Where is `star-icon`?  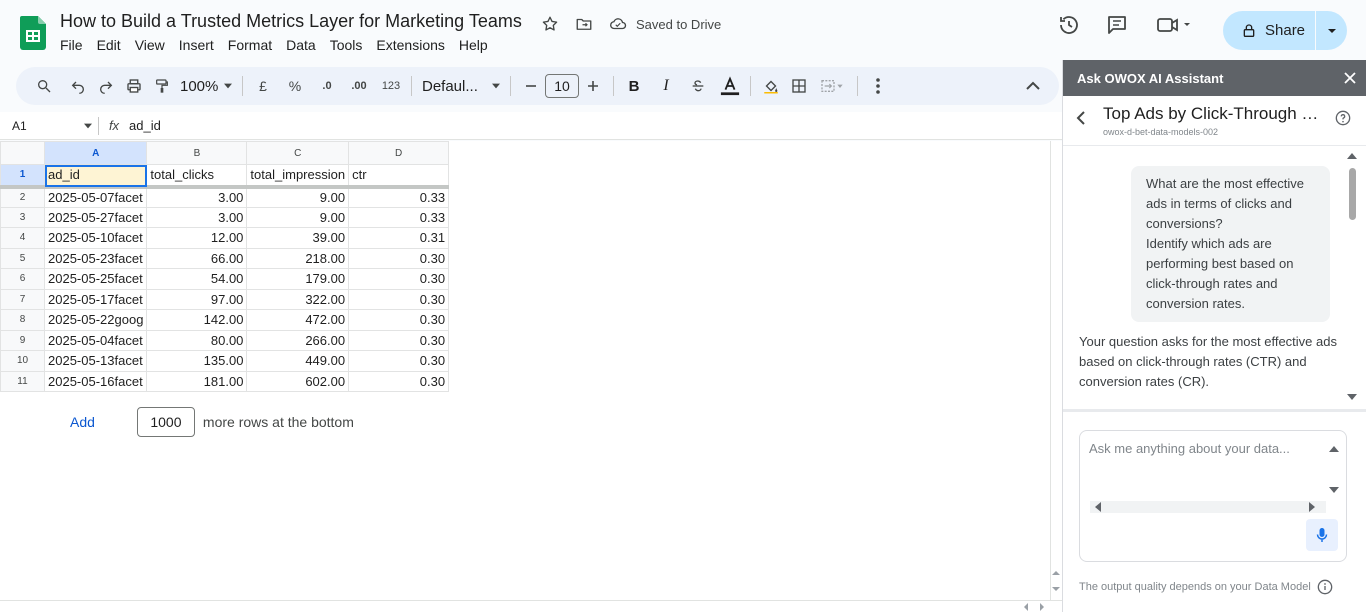 star-icon is located at coordinates (550, 24).